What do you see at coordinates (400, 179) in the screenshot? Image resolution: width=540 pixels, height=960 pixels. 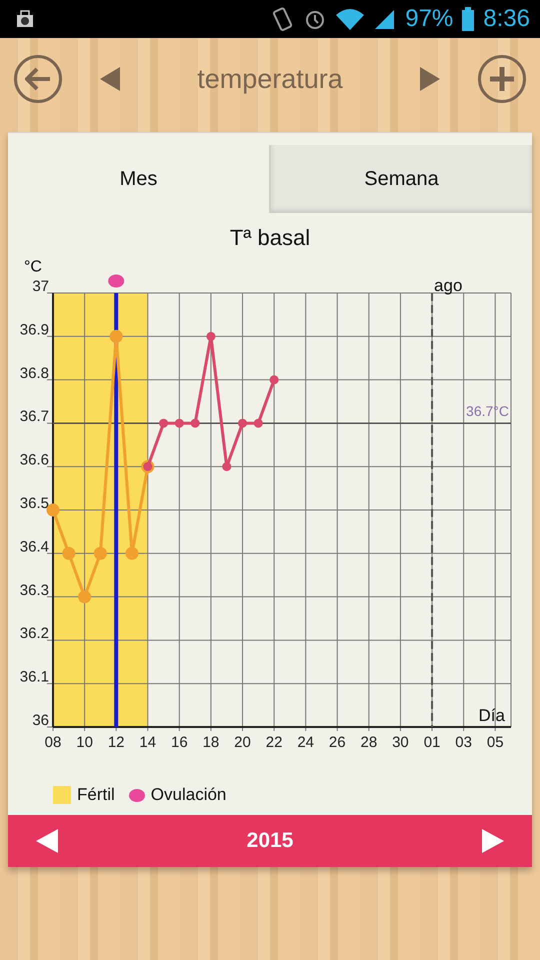 I see `tab: Semana` at bounding box center [400, 179].